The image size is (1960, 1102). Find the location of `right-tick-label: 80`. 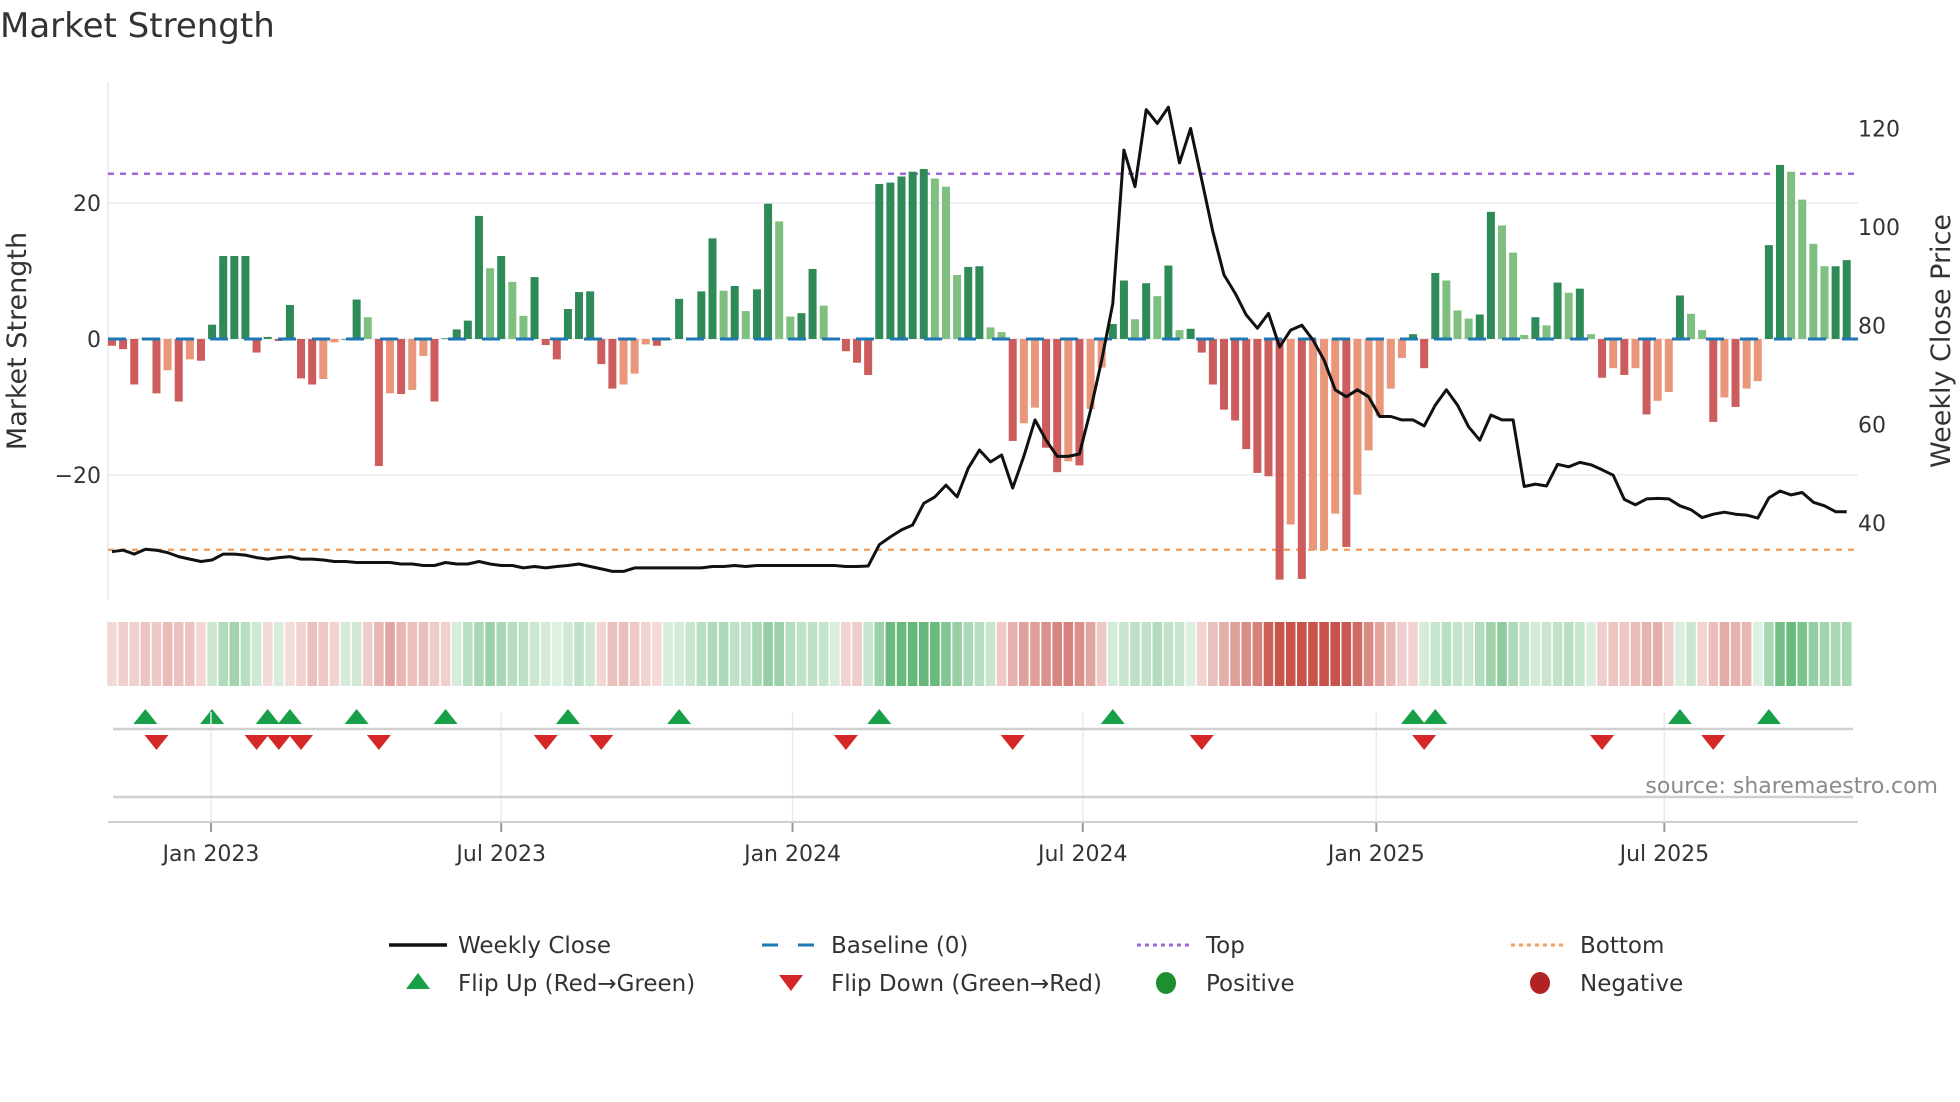

right-tick-label: 80 is located at coordinates (1872, 327).